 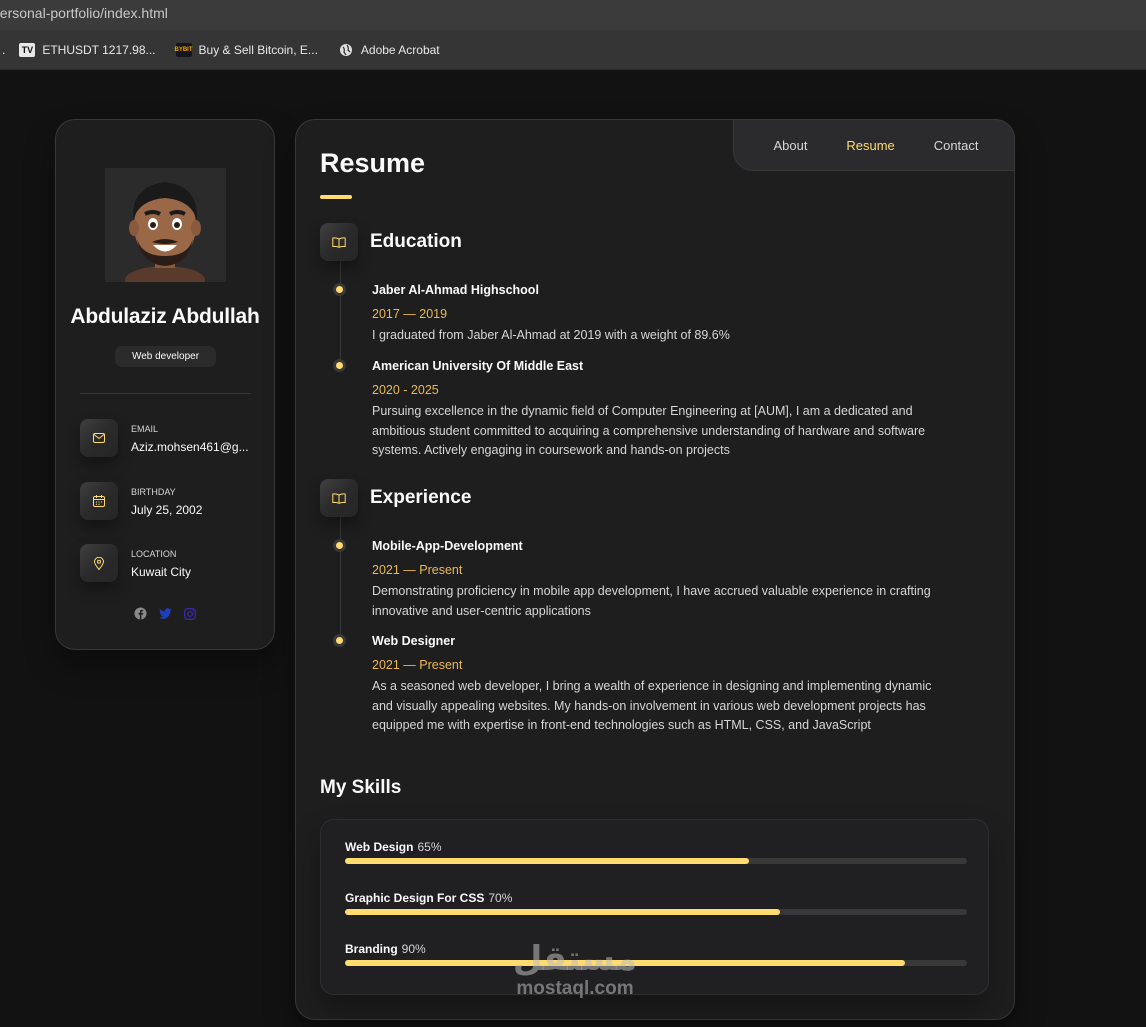 I want to click on skill-name: Graphic Design For CSS, so click(x=415, y=898).